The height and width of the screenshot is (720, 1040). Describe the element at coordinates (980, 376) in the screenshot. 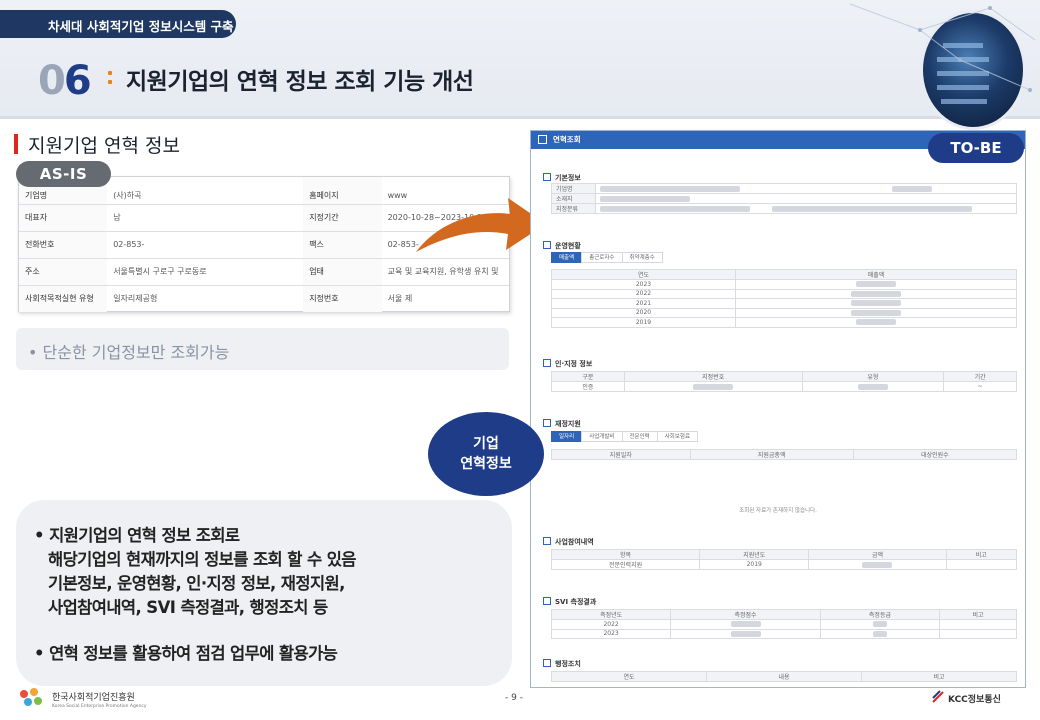

I see `table-cell: 기간` at that location.